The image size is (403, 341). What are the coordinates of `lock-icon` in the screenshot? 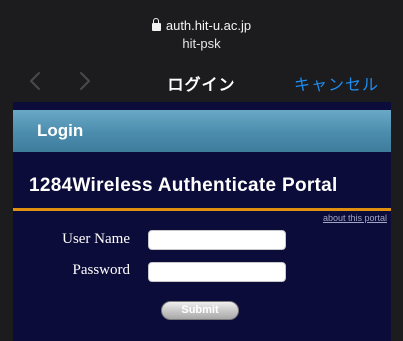 It's located at (156, 24).